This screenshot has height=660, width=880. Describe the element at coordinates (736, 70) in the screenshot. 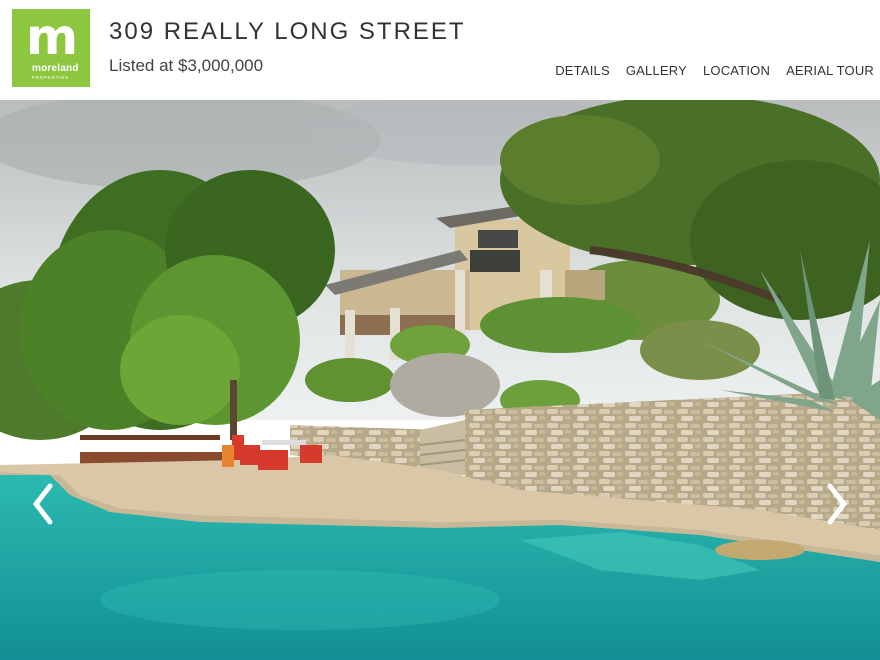

I see `nav-location: LOCATION` at that location.